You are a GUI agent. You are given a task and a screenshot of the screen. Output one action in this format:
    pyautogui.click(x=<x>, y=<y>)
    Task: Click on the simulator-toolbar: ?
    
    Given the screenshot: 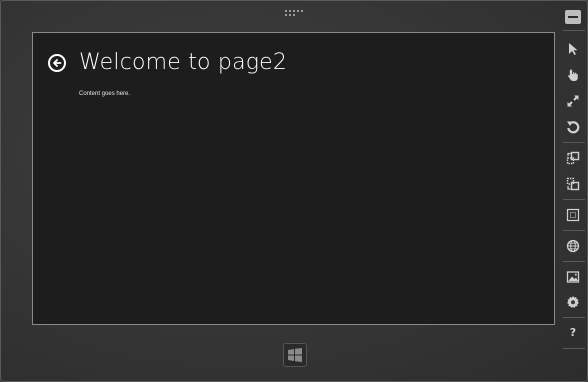 What is the action you would take?
    pyautogui.click(x=573, y=191)
    